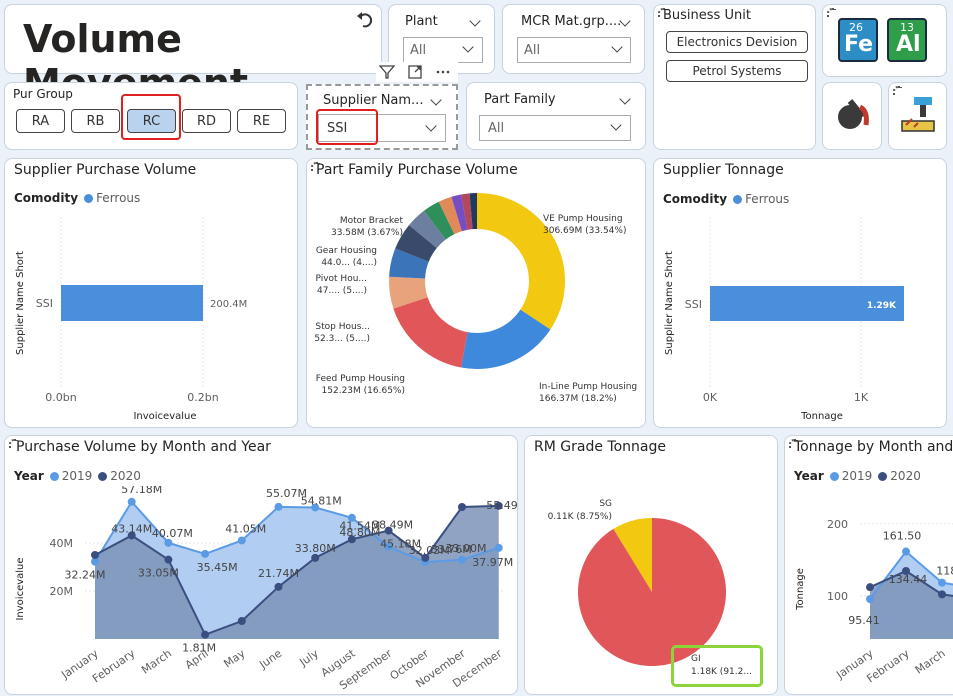 The image size is (953, 696). I want to click on data-label: 57.18M, so click(141, 491).